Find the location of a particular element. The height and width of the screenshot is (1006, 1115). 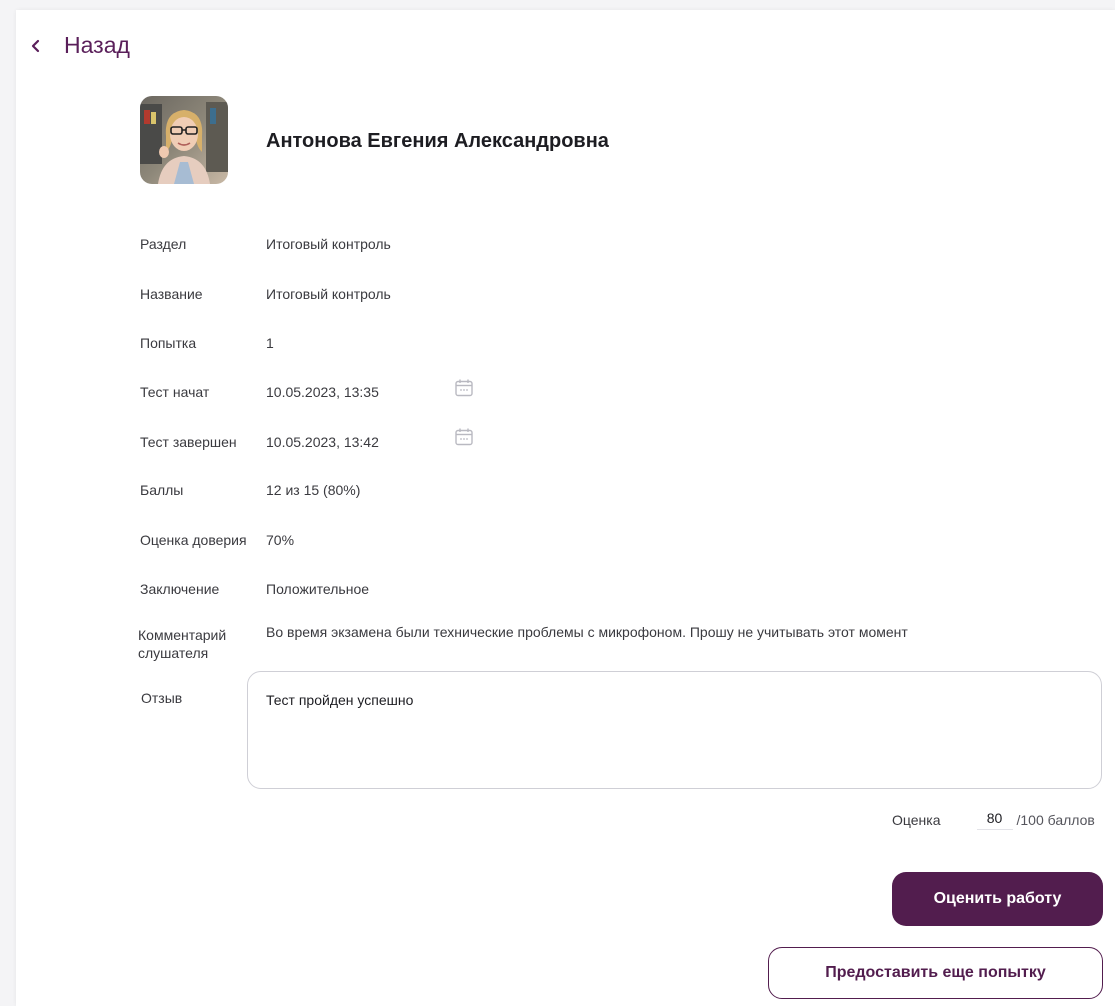

info-row-attempt: Попытка 1 is located at coordinates (207, 343).